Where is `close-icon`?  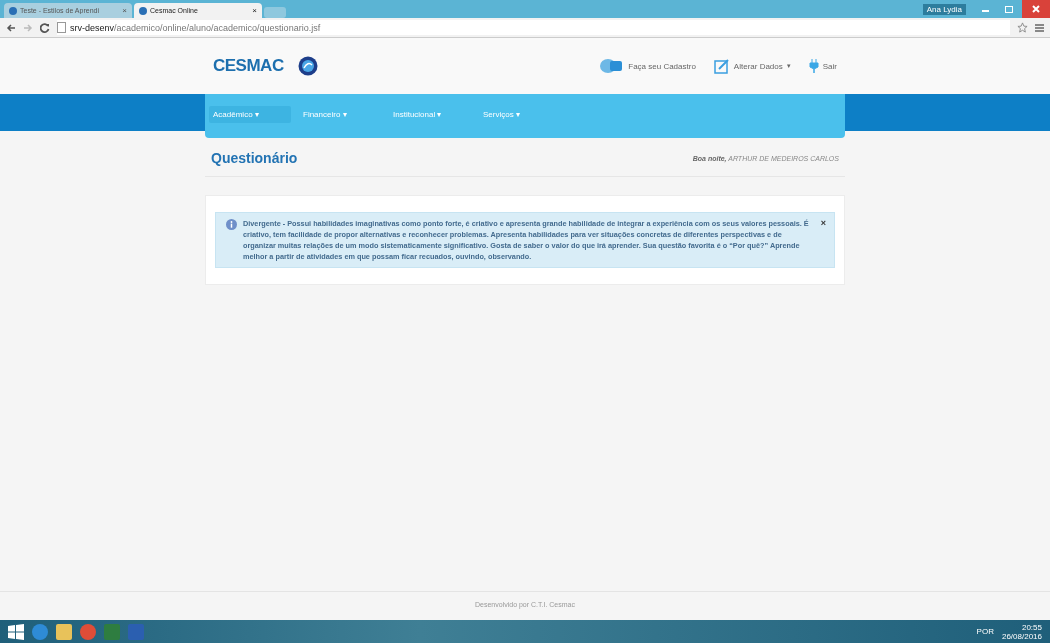
close-icon is located at coordinates (1036, 9).